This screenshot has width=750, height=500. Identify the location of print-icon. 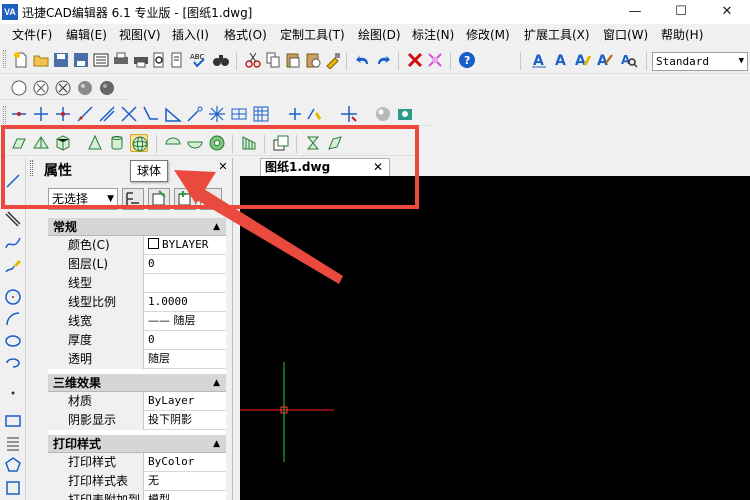
(141, 60).